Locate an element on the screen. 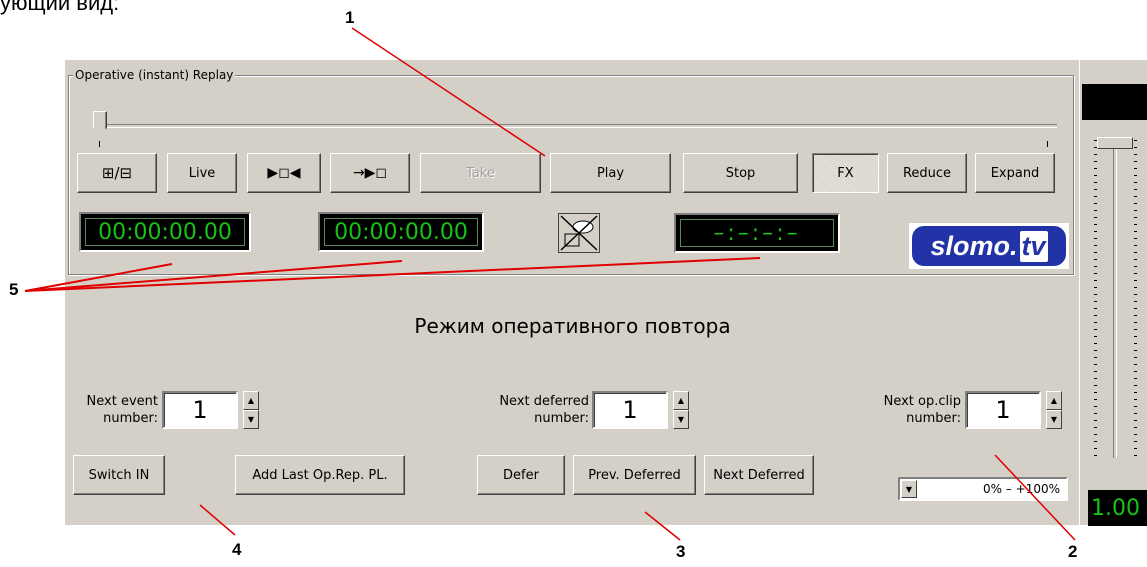  next-event-spinner: ▲ ▼ is located at coordinates (251, 410).